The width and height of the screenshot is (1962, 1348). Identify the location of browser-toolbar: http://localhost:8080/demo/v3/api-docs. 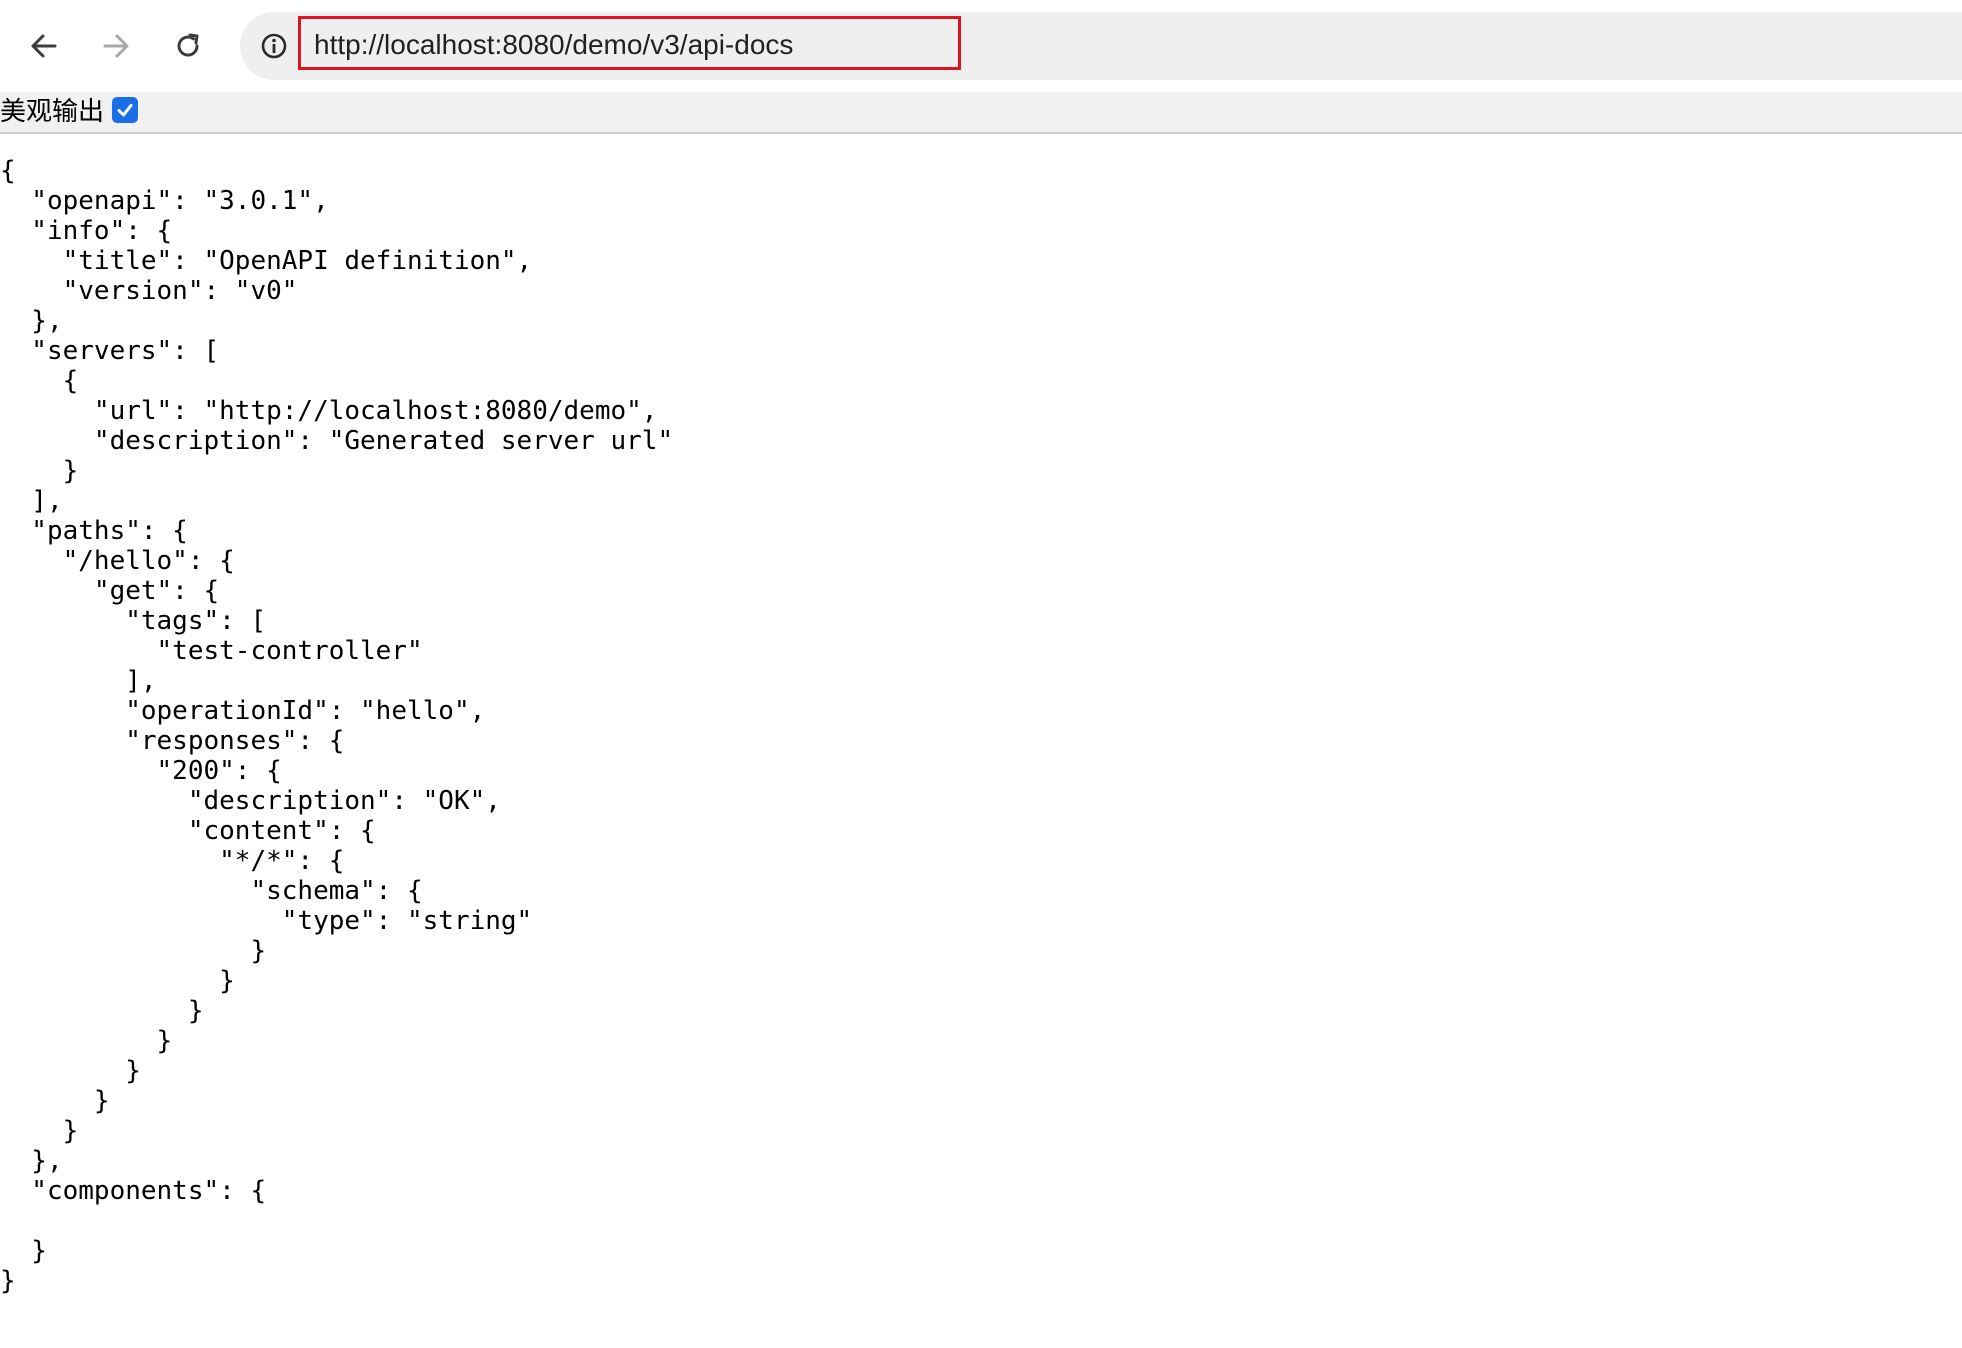
(981, 46).